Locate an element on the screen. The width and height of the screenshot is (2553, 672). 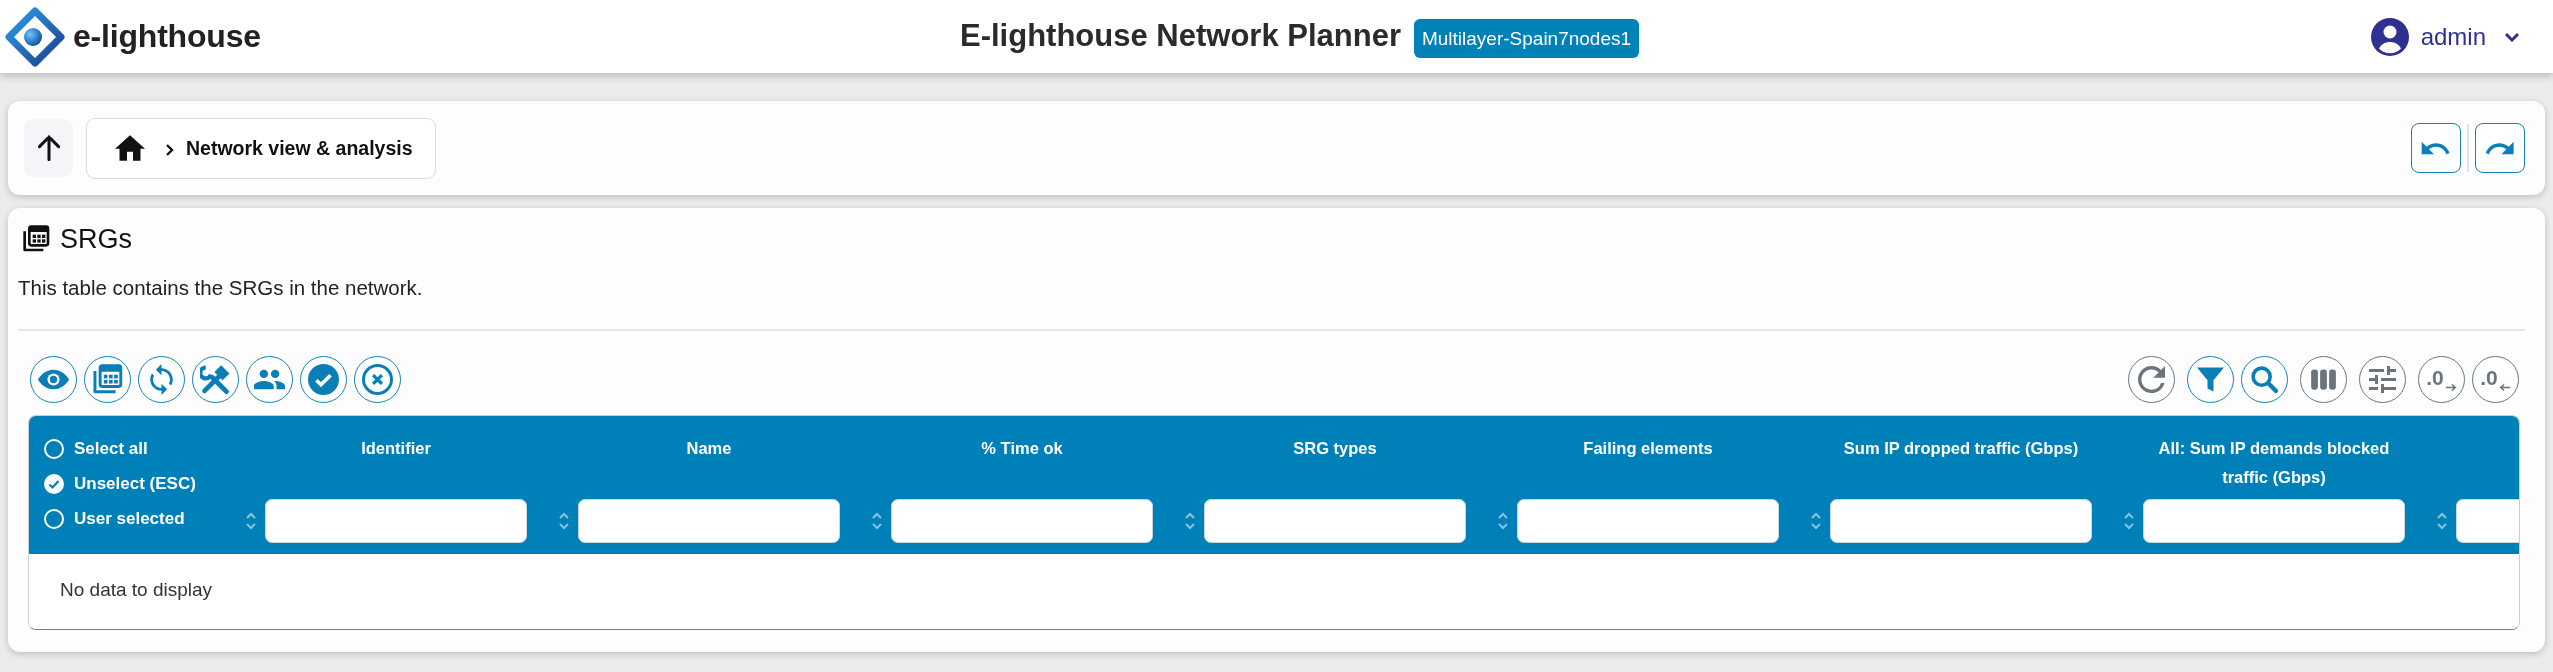
arrow-up-icon is located at coordinates (48, 148).